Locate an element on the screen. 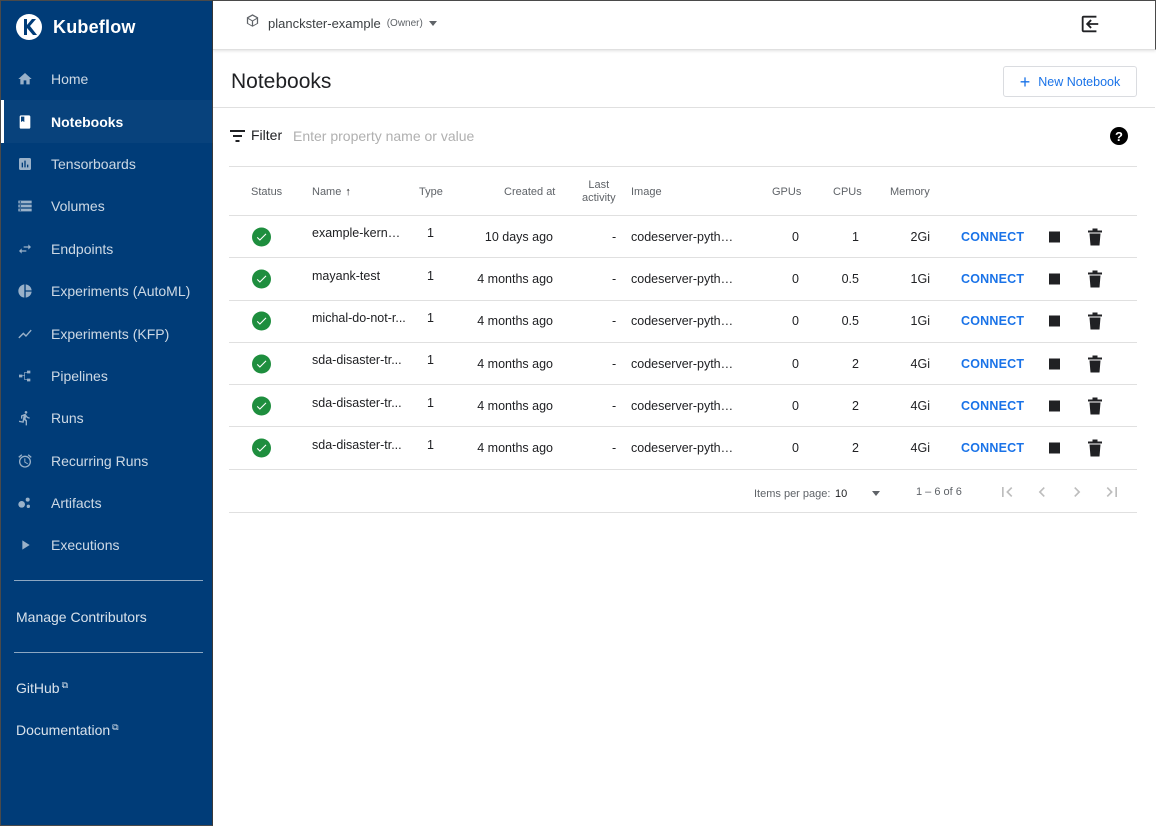  paginator: Items per page: 10 1 – 6 of 6 is located at coordinates (683, 491).